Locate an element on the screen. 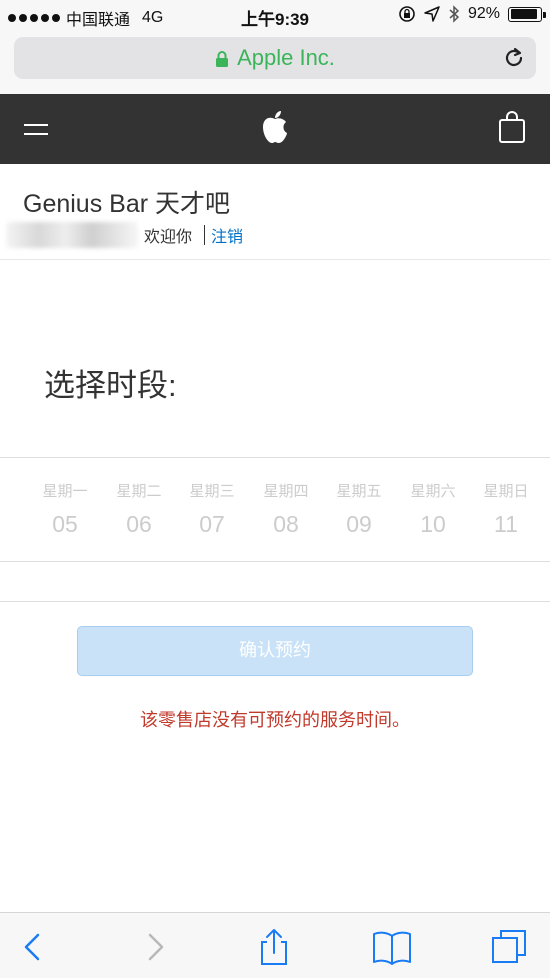  share-icon is located at coordinates (274, 947).